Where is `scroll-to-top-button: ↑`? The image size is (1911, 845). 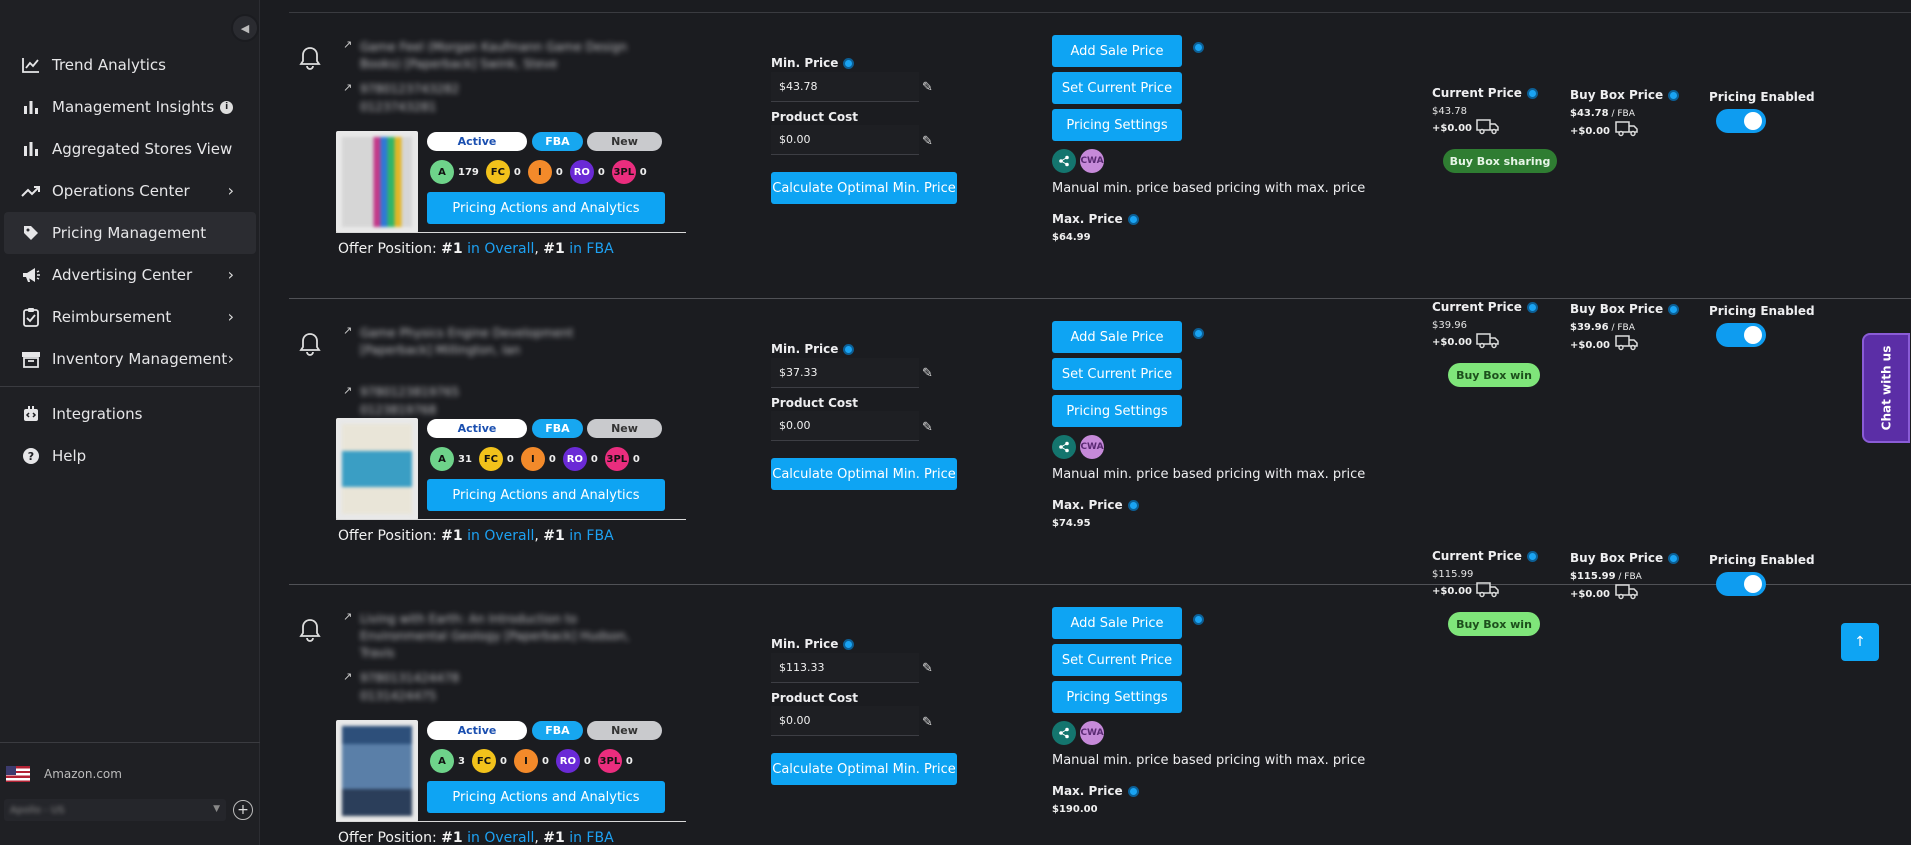 scroll-to-top-button: ↑ is located at coordinates (1860, 642).